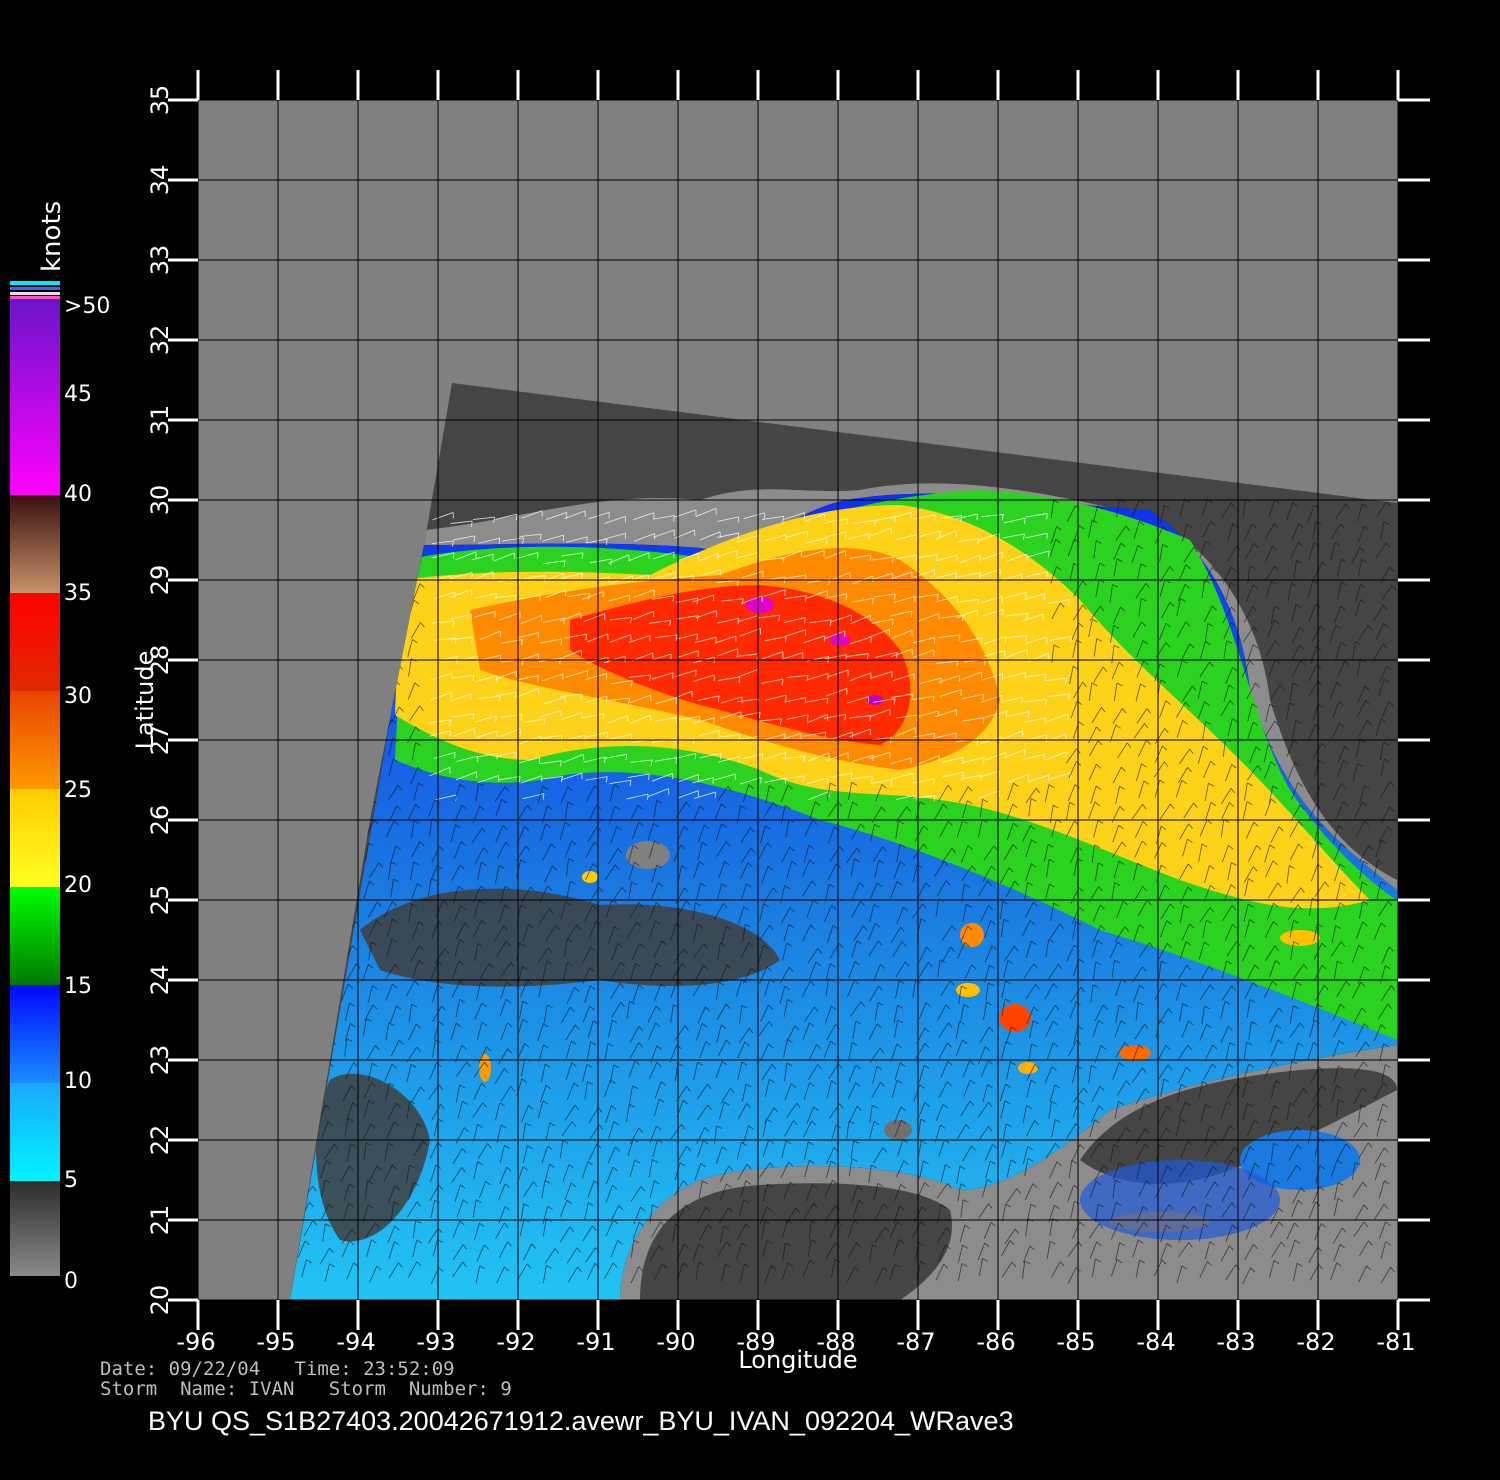 This screenshot has width=1500, height=1480. I want to click on magenta-spot, so click(760, 605).